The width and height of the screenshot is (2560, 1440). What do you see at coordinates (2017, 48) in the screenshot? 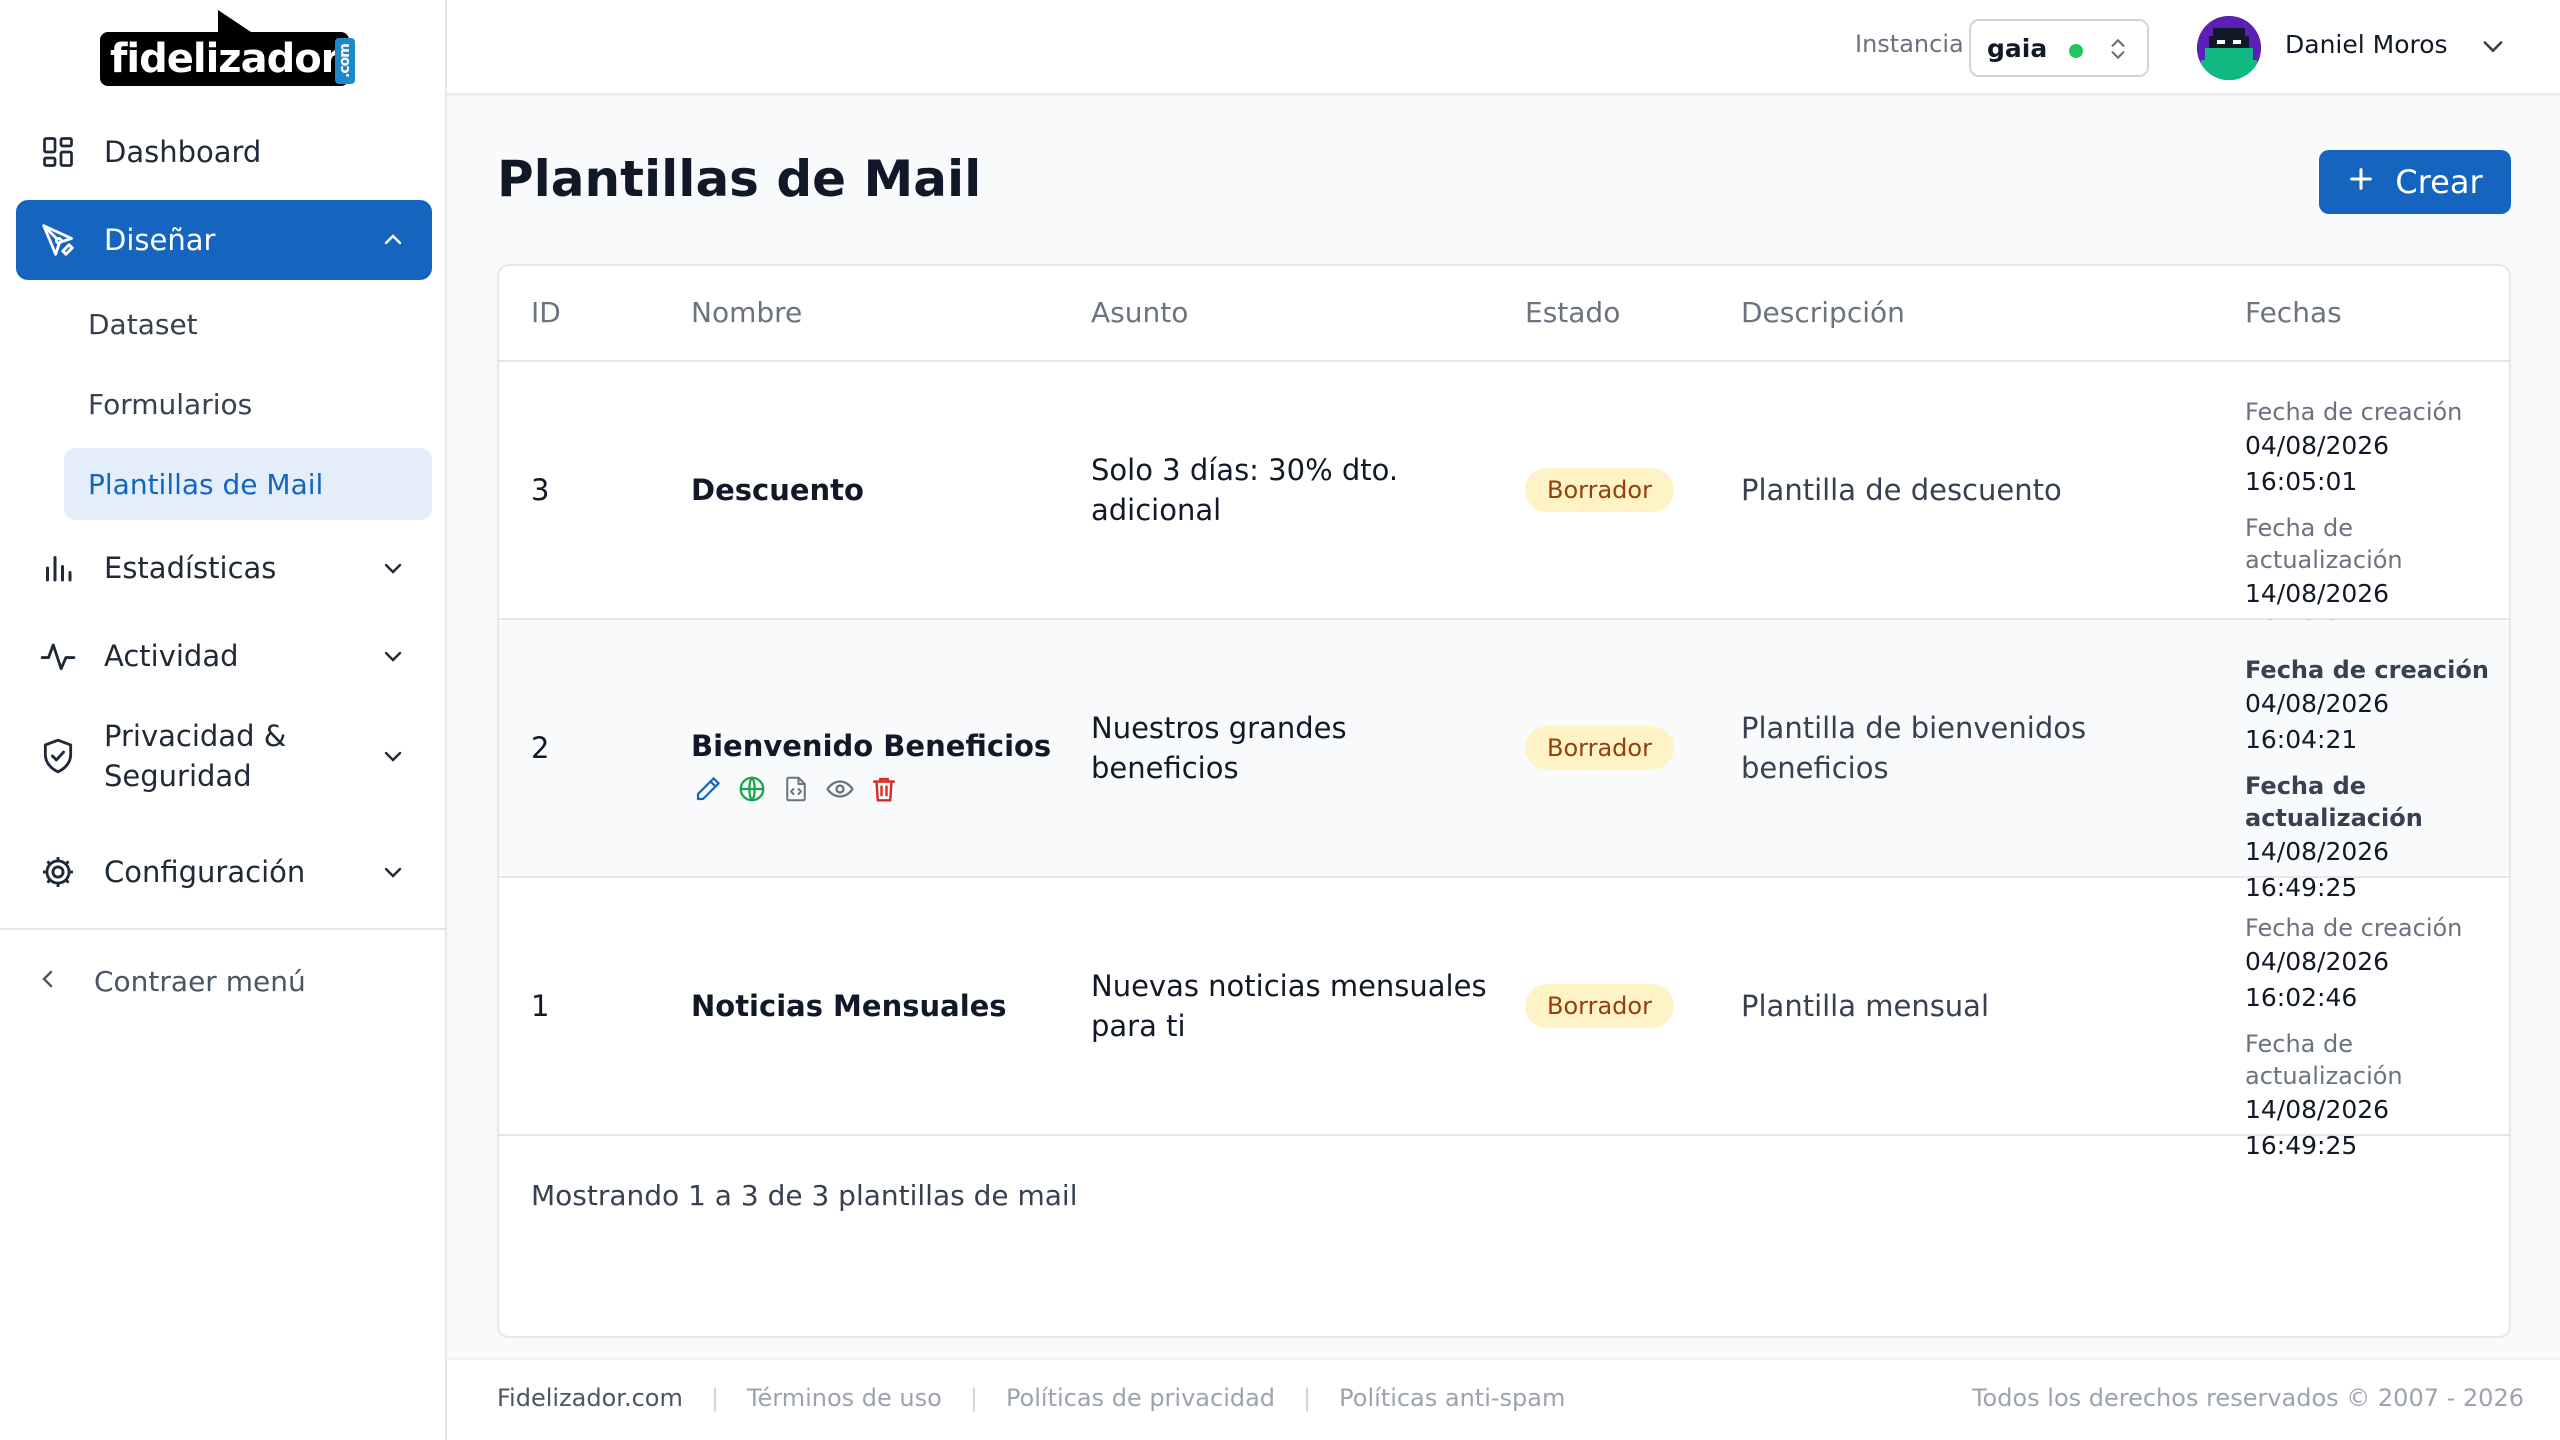
I see `instance-value: gaia` at bounding box center [2017, 48].